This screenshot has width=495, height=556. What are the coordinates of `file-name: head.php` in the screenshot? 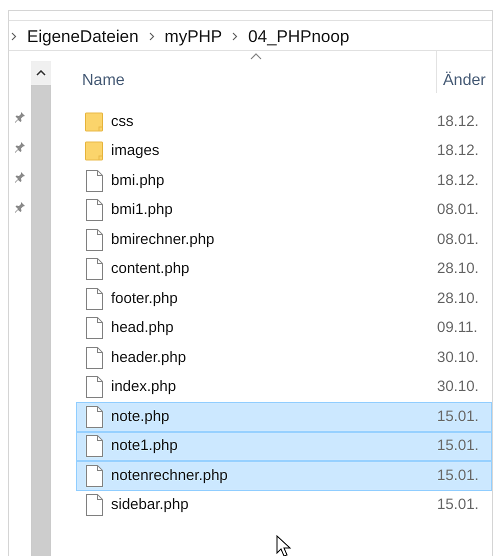 It's located at (142, 328).